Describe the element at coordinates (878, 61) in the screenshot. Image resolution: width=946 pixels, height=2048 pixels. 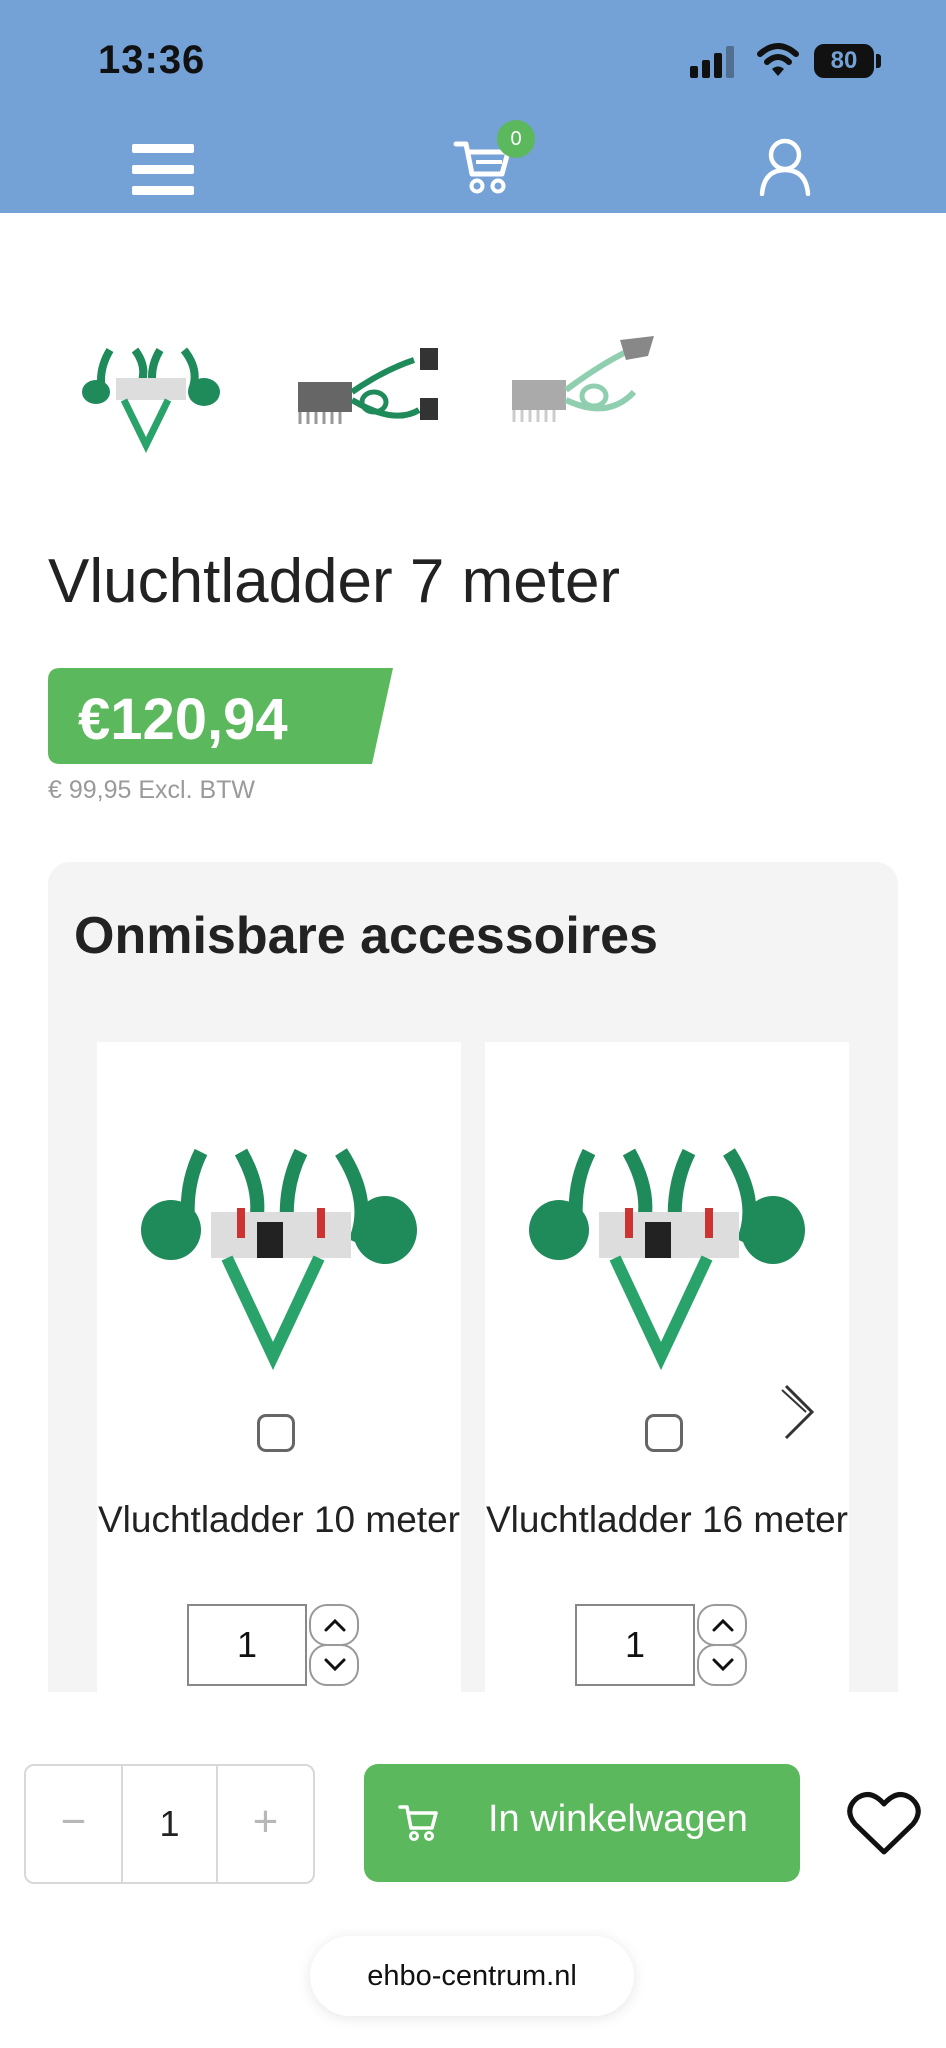
I see `battery-tip` at that location.